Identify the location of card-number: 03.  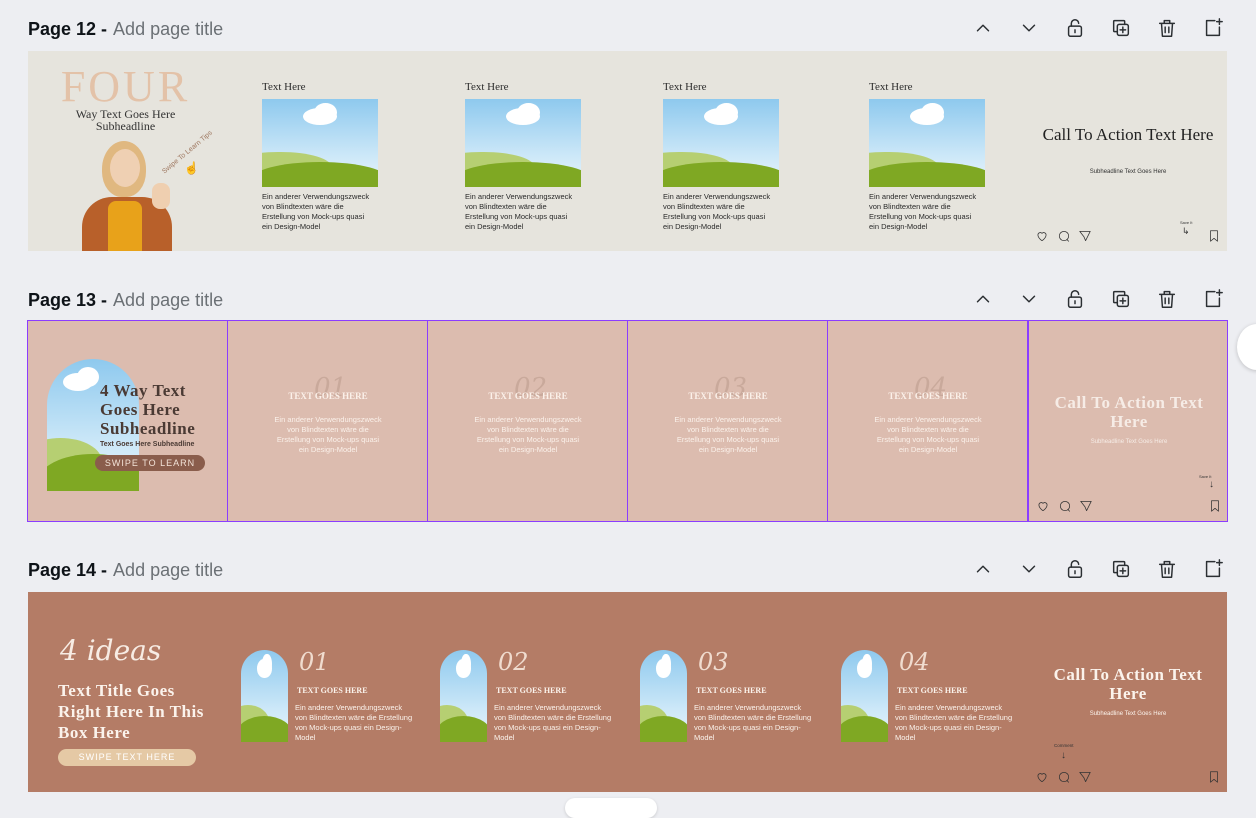
(713, 662).